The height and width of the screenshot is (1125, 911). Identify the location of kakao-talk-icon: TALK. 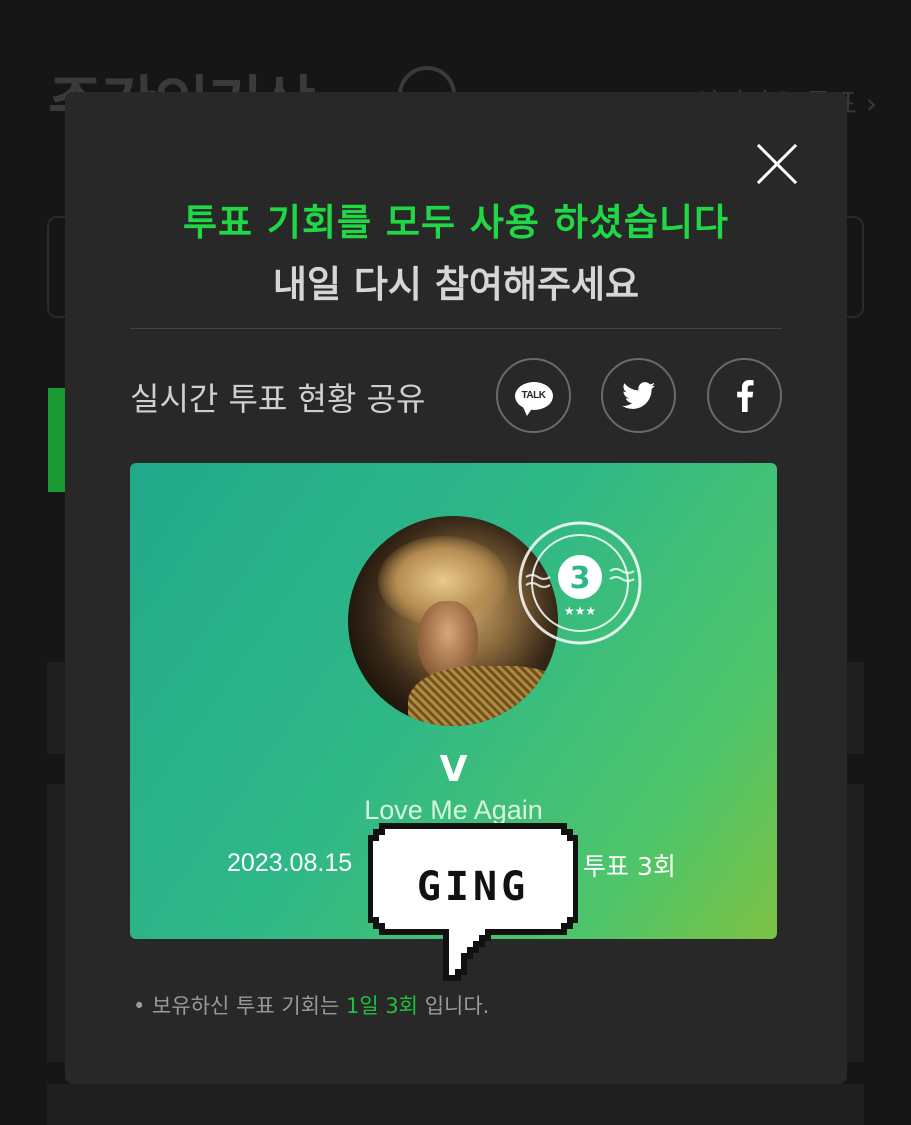
(533, 398).